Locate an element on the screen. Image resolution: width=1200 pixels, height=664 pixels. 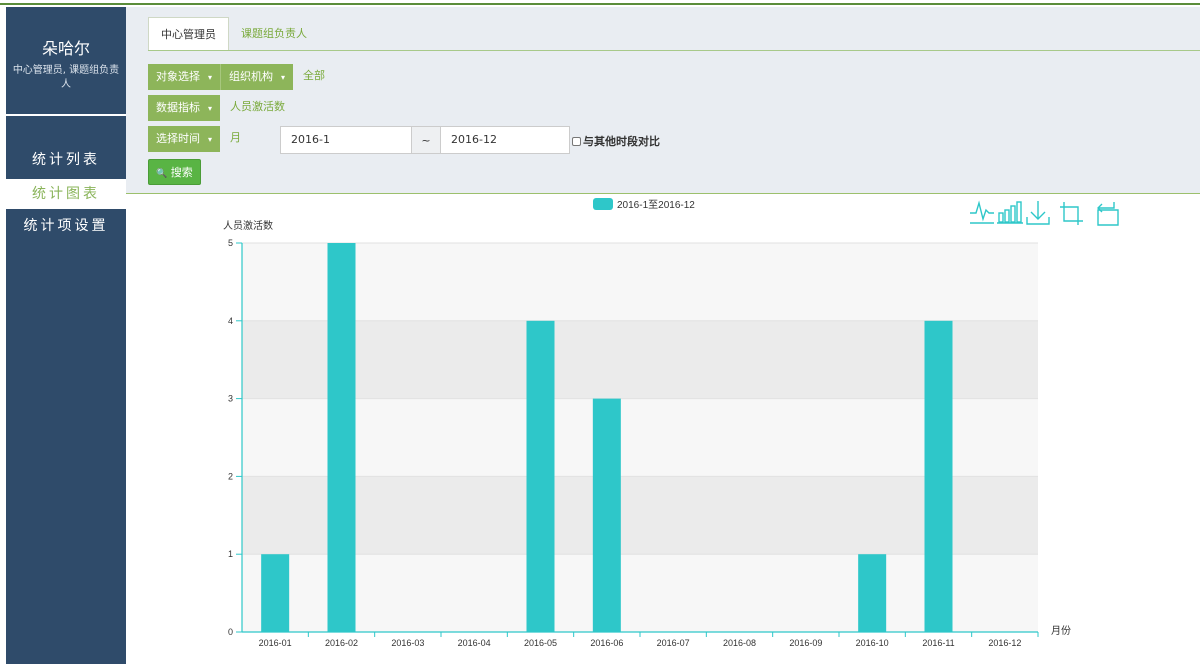
y-axis-label: 人员激活数 is located at coordinates (248, 225).